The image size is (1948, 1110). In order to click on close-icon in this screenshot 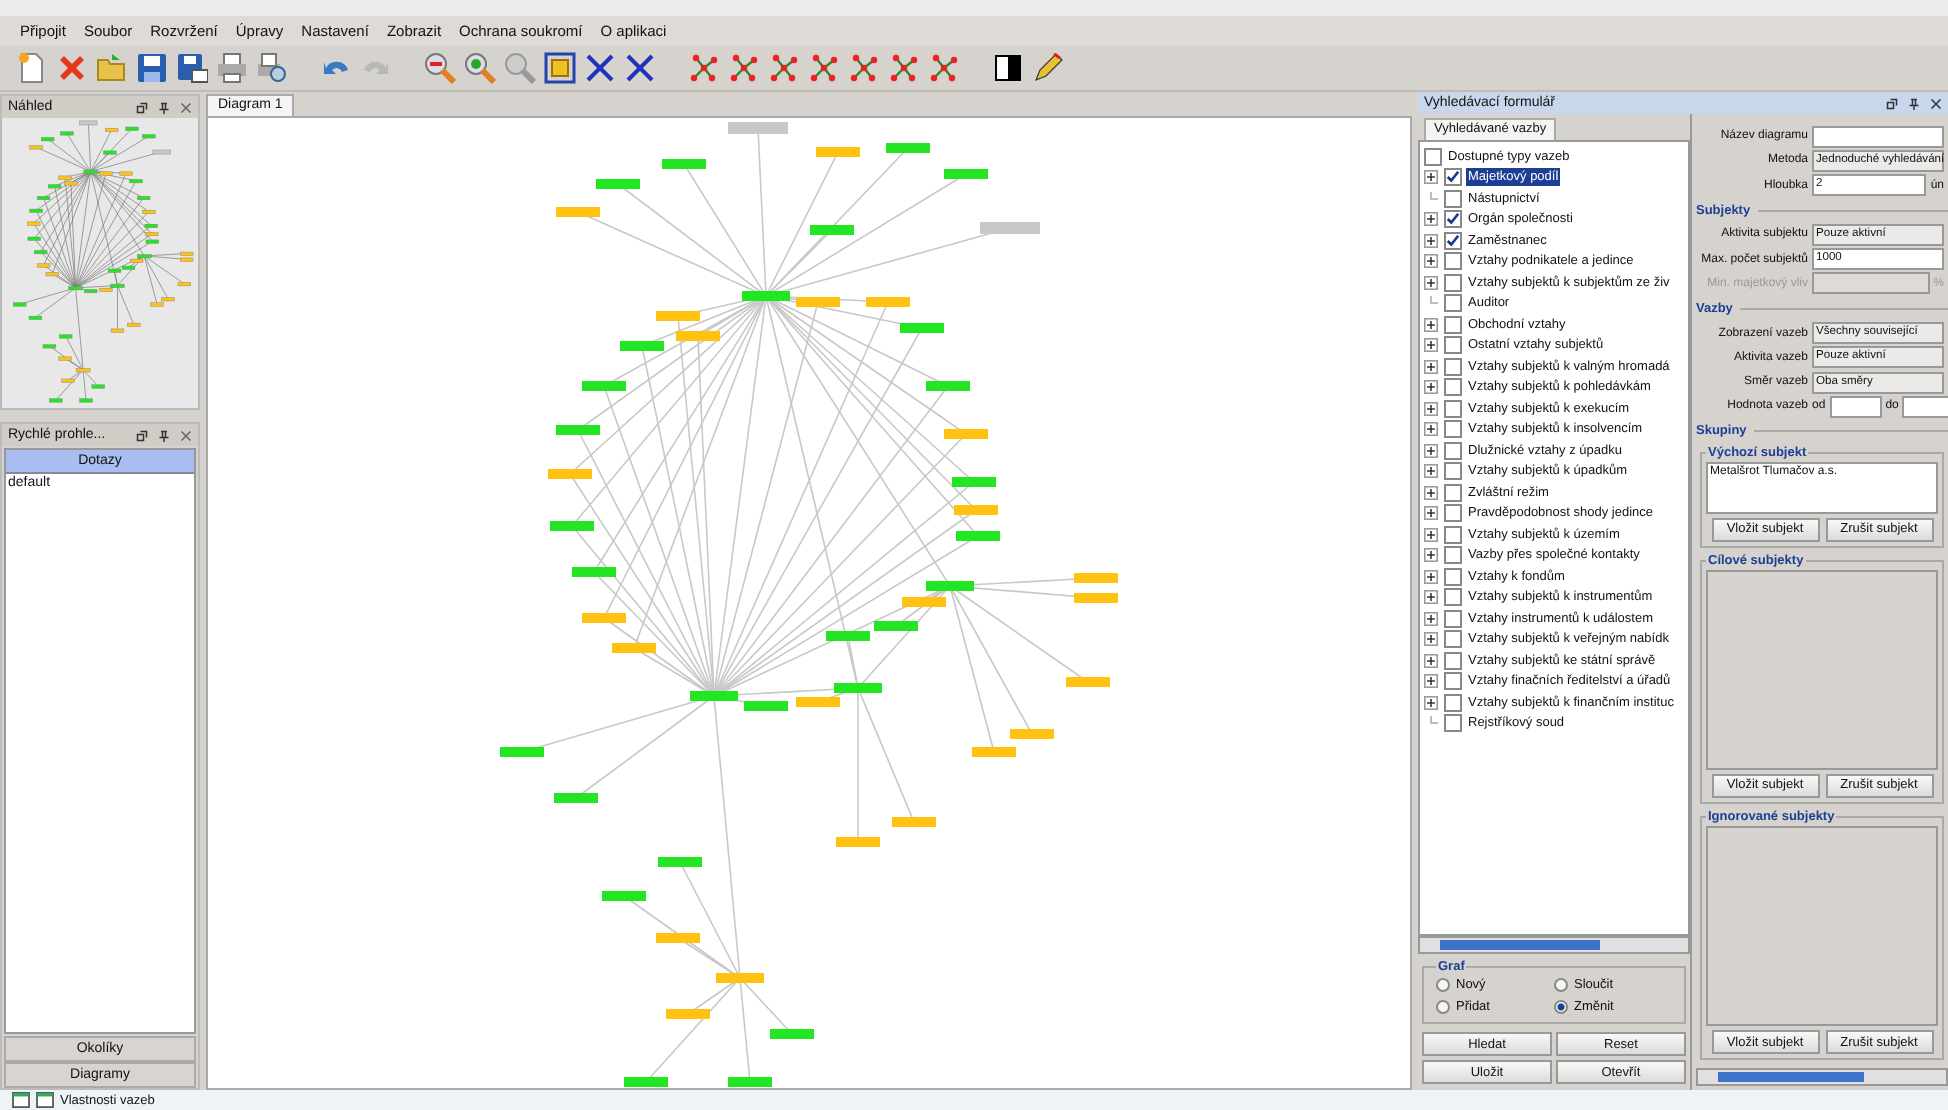, I will do `click(1936, 103)`.